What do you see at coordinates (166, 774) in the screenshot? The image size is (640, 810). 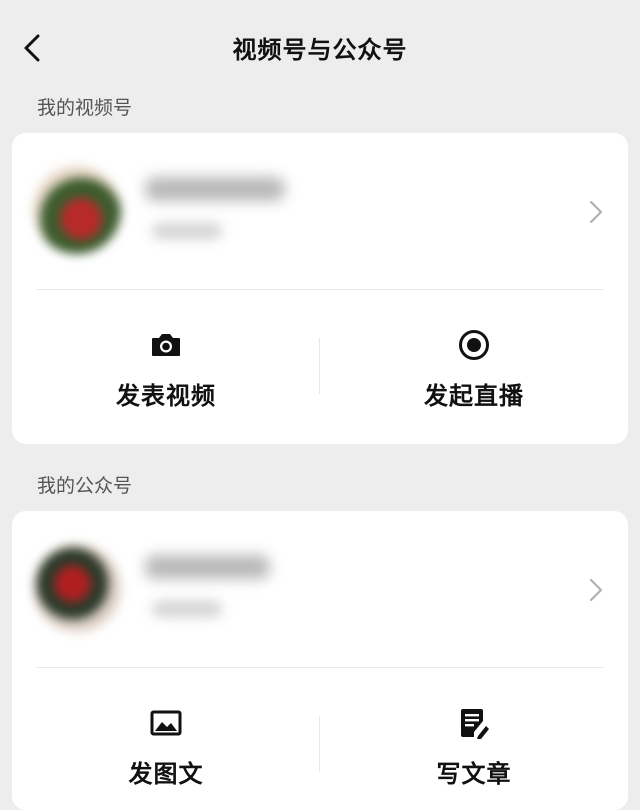 I see `post-image-text-label: 发图文` at bounding box center [166, 774].